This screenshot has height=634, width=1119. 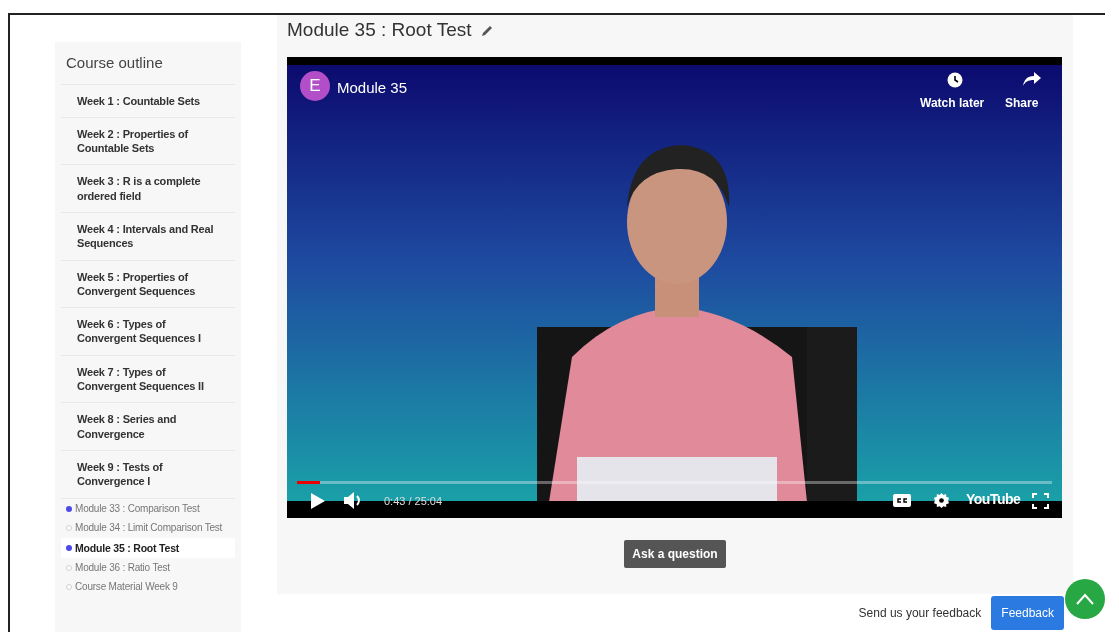 I want to click on week-item: Week 3 : R is a complete ordered field, so click(x=148, y=189).